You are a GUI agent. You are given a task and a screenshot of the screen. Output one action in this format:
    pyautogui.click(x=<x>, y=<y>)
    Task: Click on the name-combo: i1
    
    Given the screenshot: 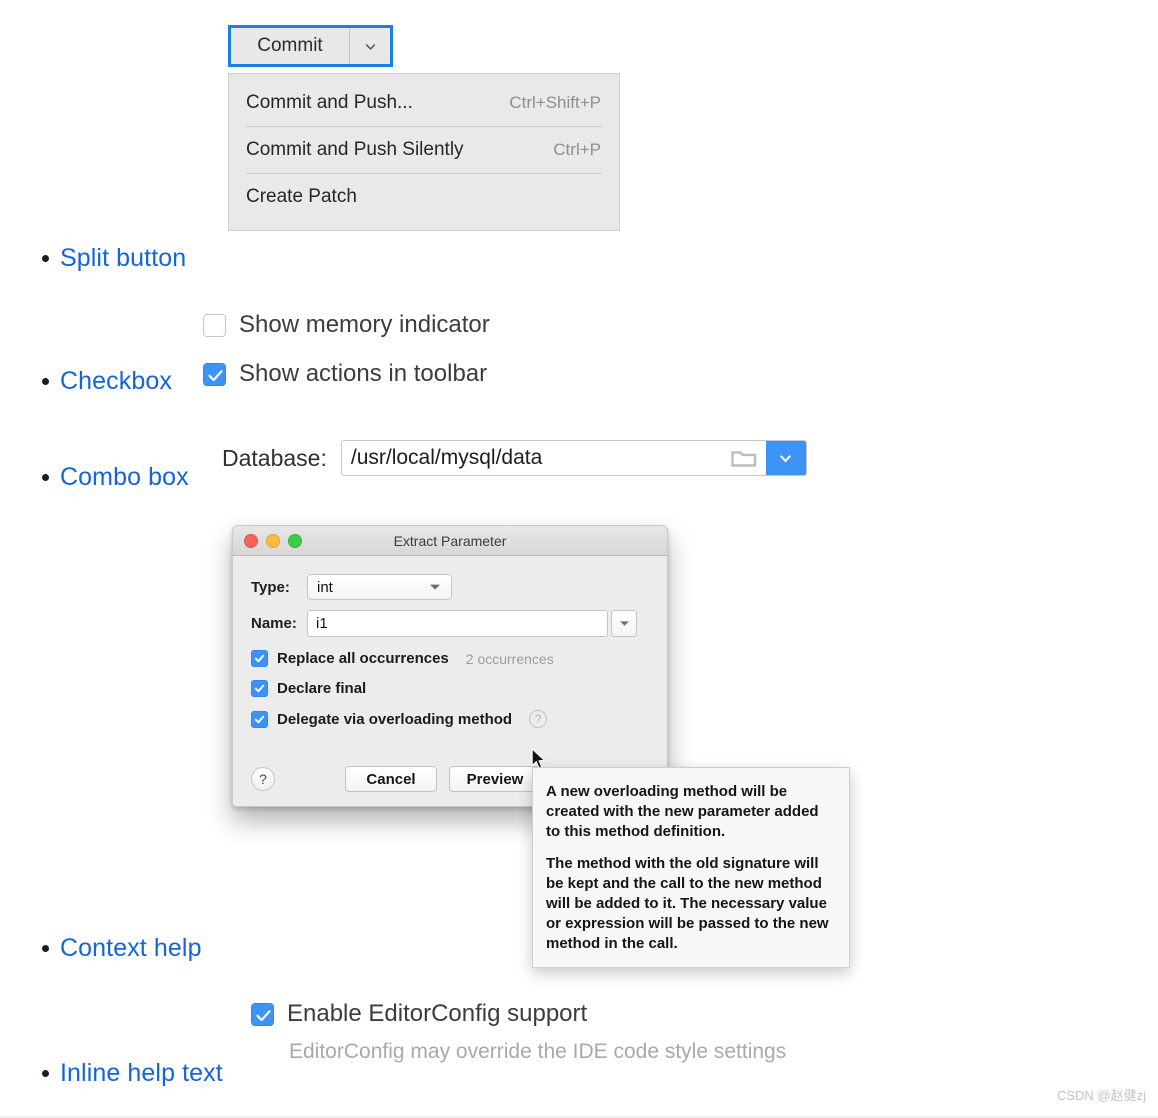 What is the action you would take?
    pyautogui.click(x=472, y=623)
    